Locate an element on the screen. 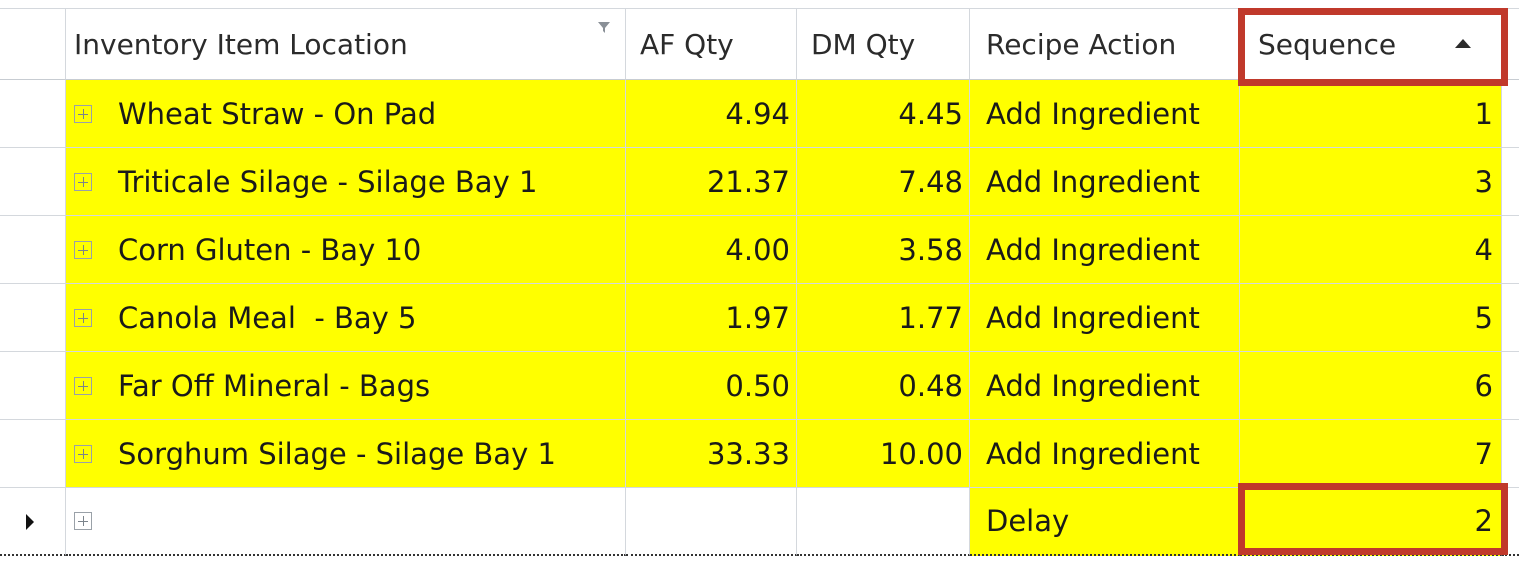  current-row: Delay 2 is located at coordinates (759, 522).